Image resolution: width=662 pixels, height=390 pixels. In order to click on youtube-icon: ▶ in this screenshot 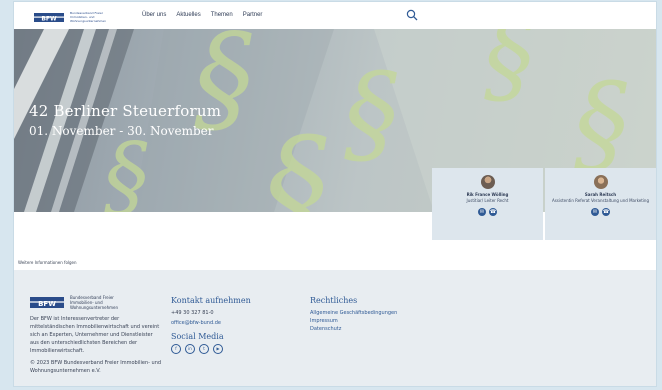, I will do `click(218, 349)`.